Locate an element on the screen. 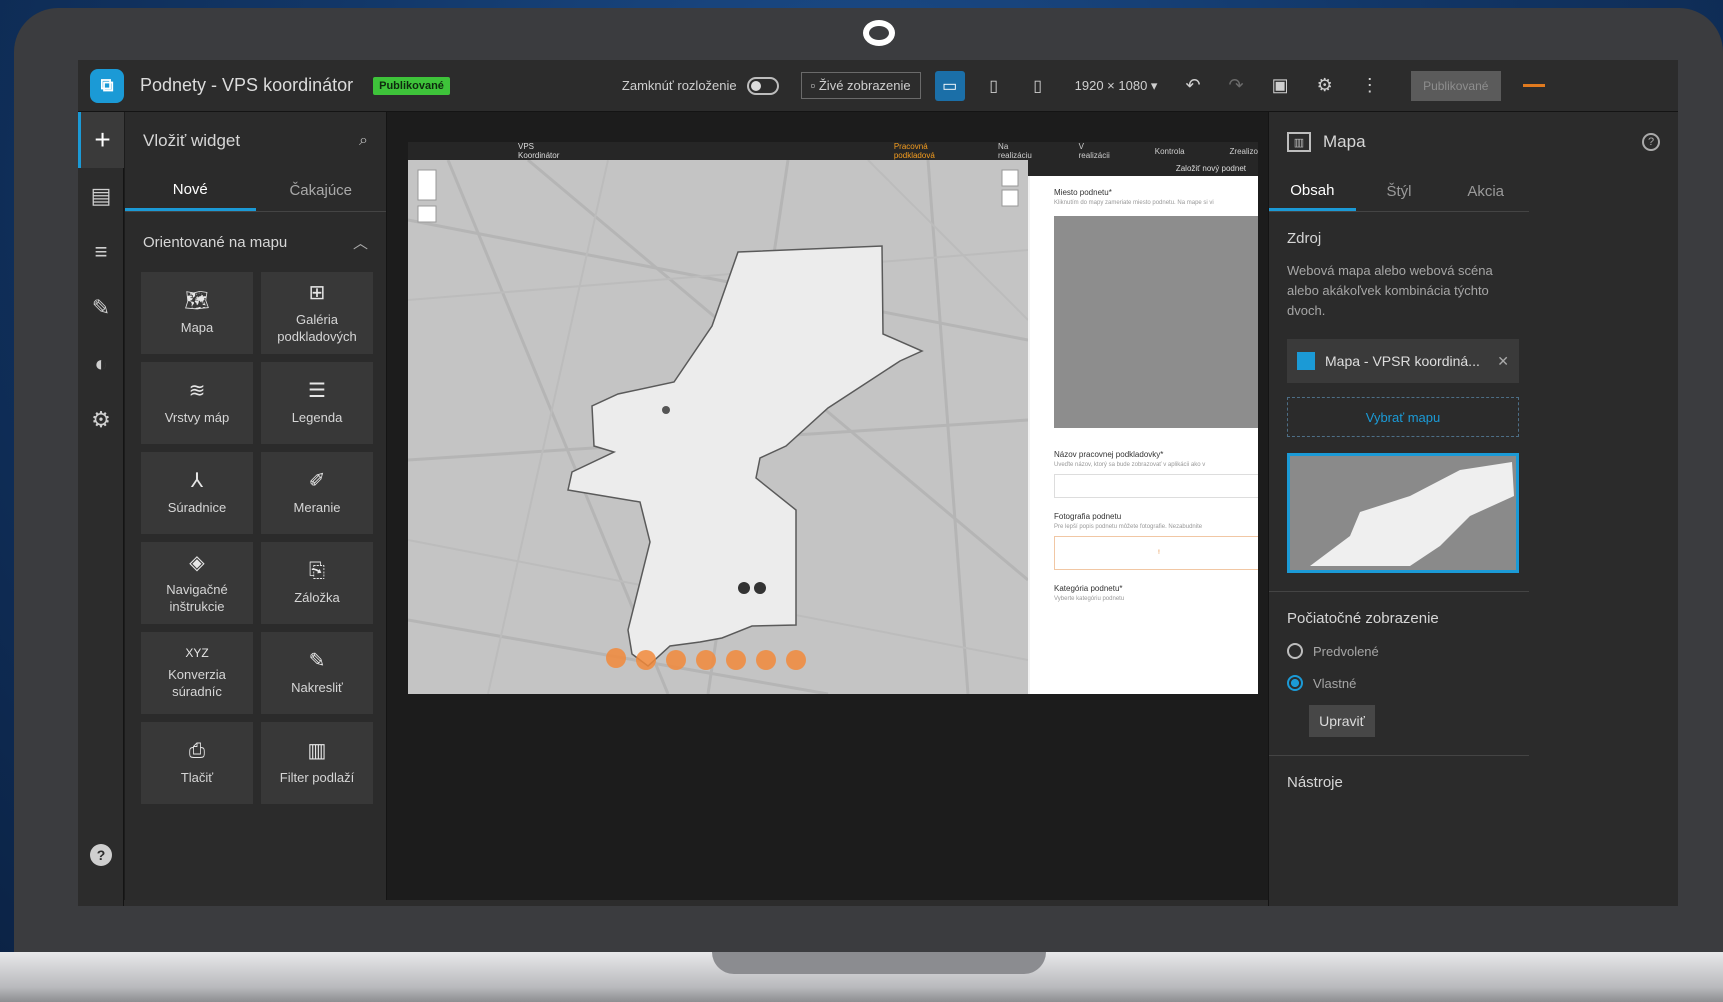 This screenshot has height=1002, width=1723. xyz-icon: XYZ is located at coordinates (197, 653).